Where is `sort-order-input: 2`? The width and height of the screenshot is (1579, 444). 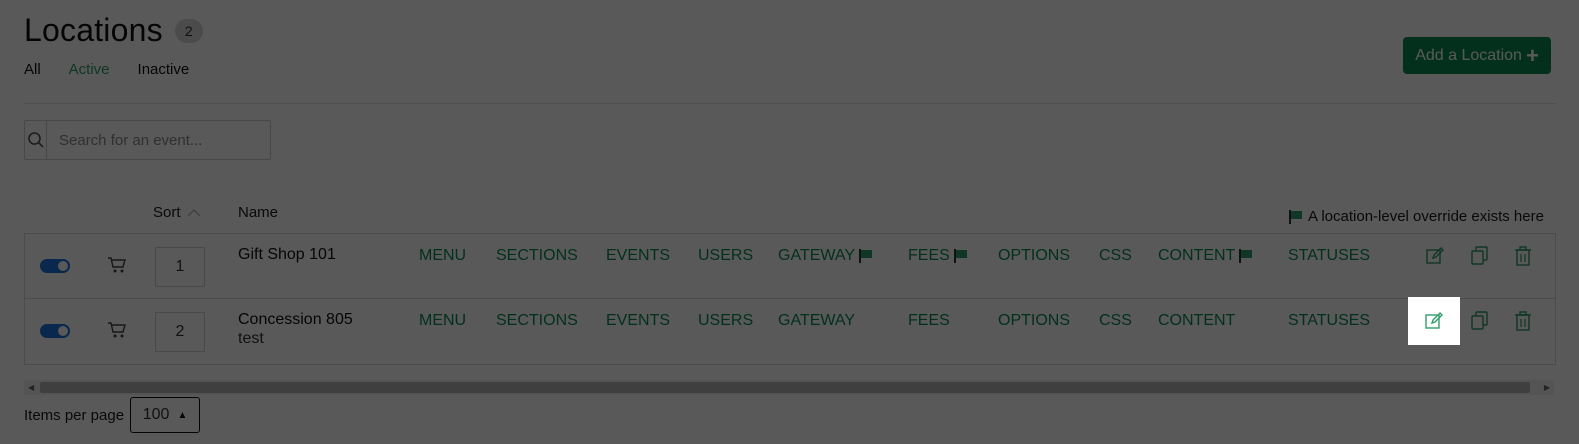 sort-order-input: 2 is located at coordinates (180, 332).